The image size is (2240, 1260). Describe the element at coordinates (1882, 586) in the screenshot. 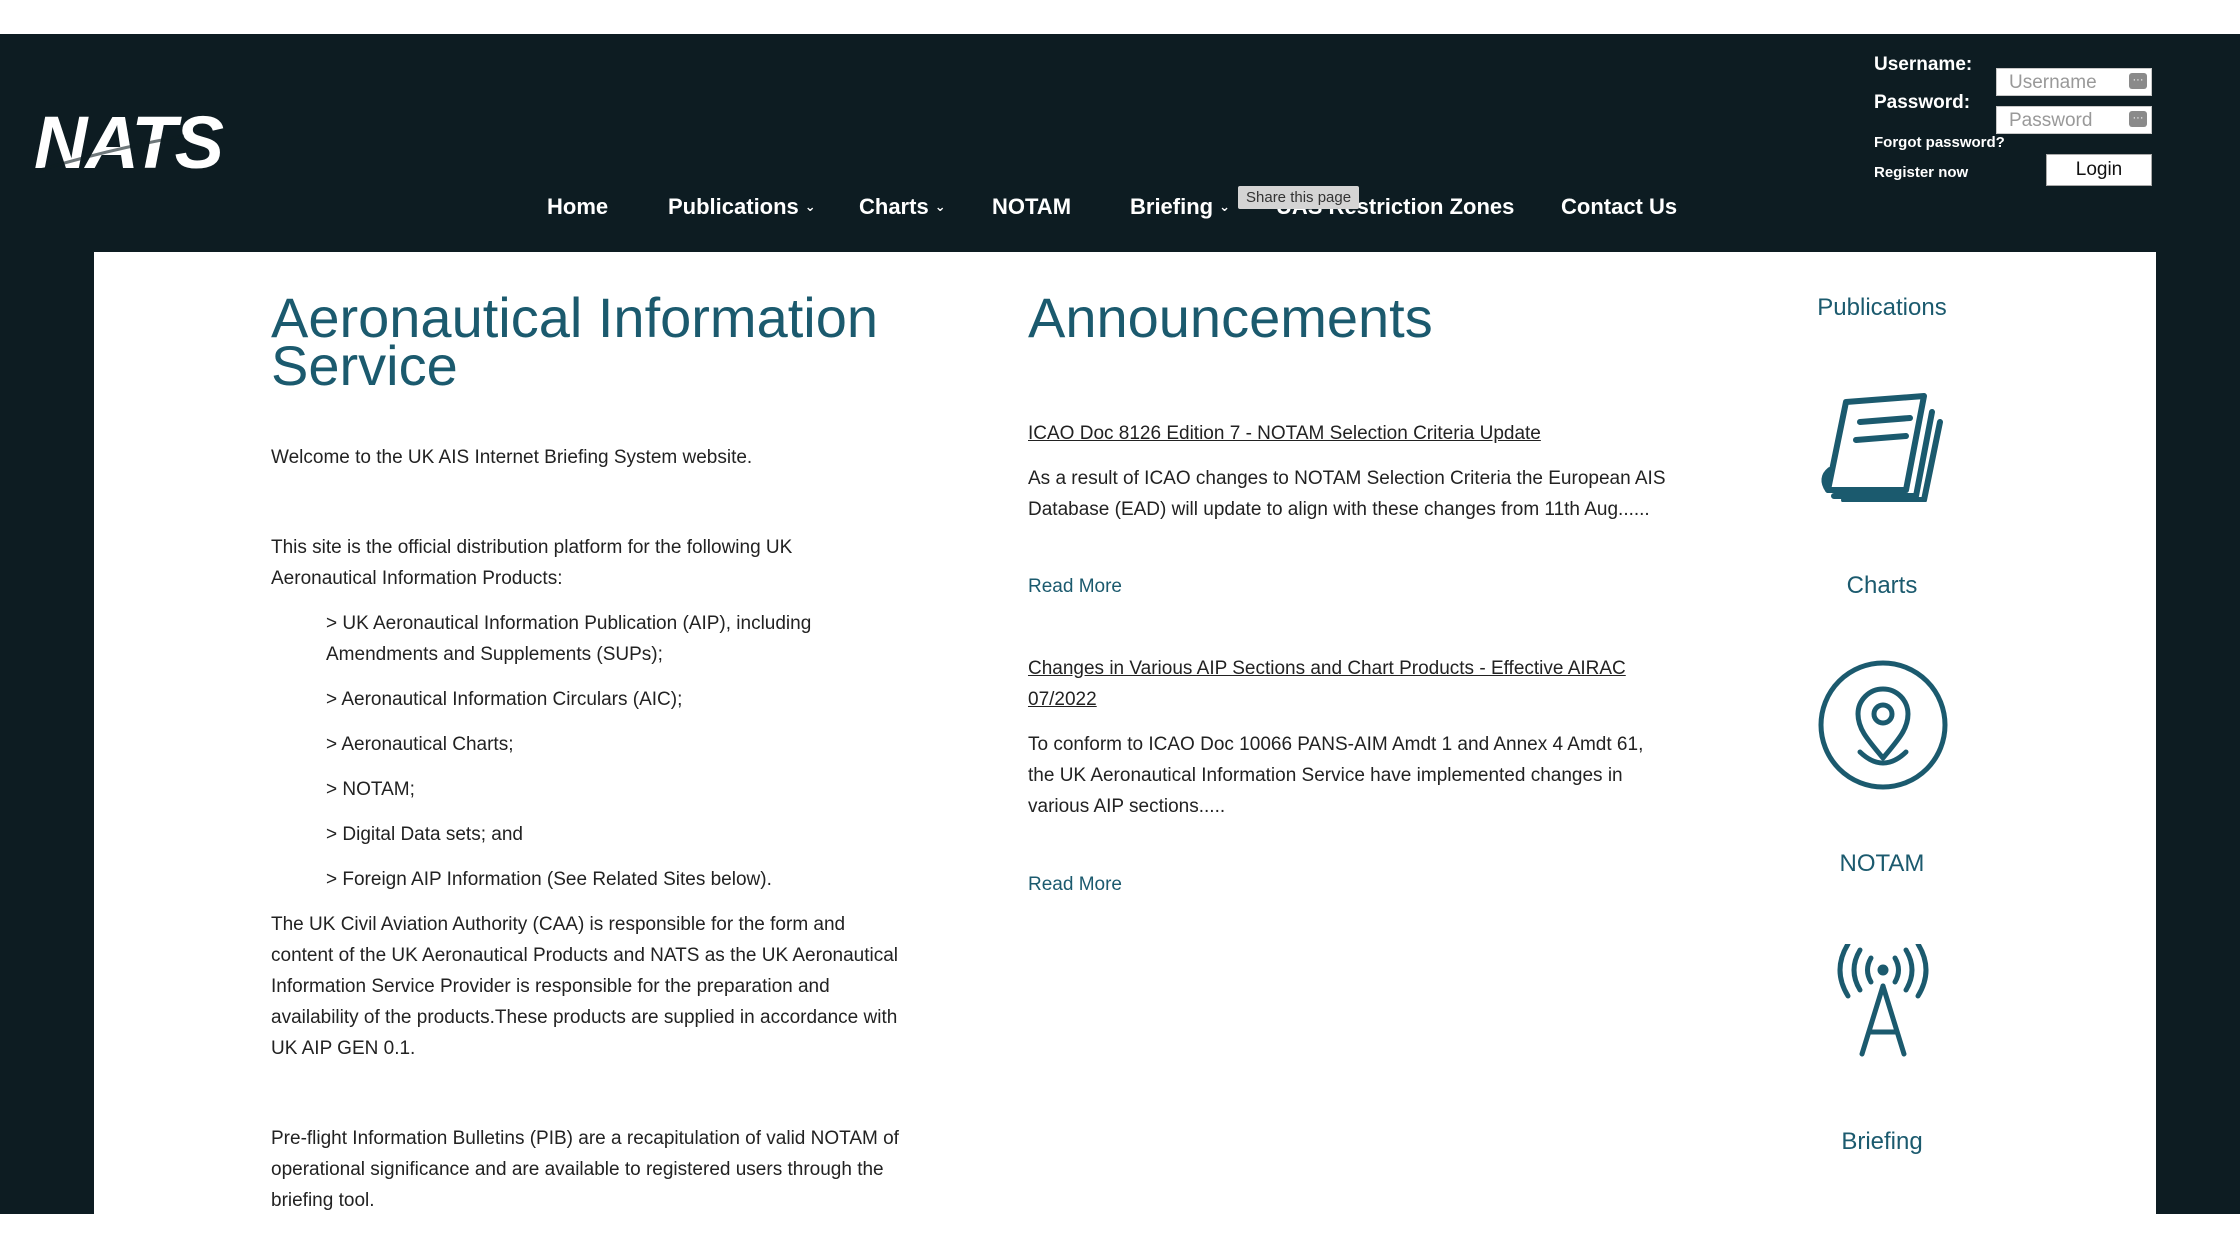

I see `sidebar-title-charts: Charts` at that location.